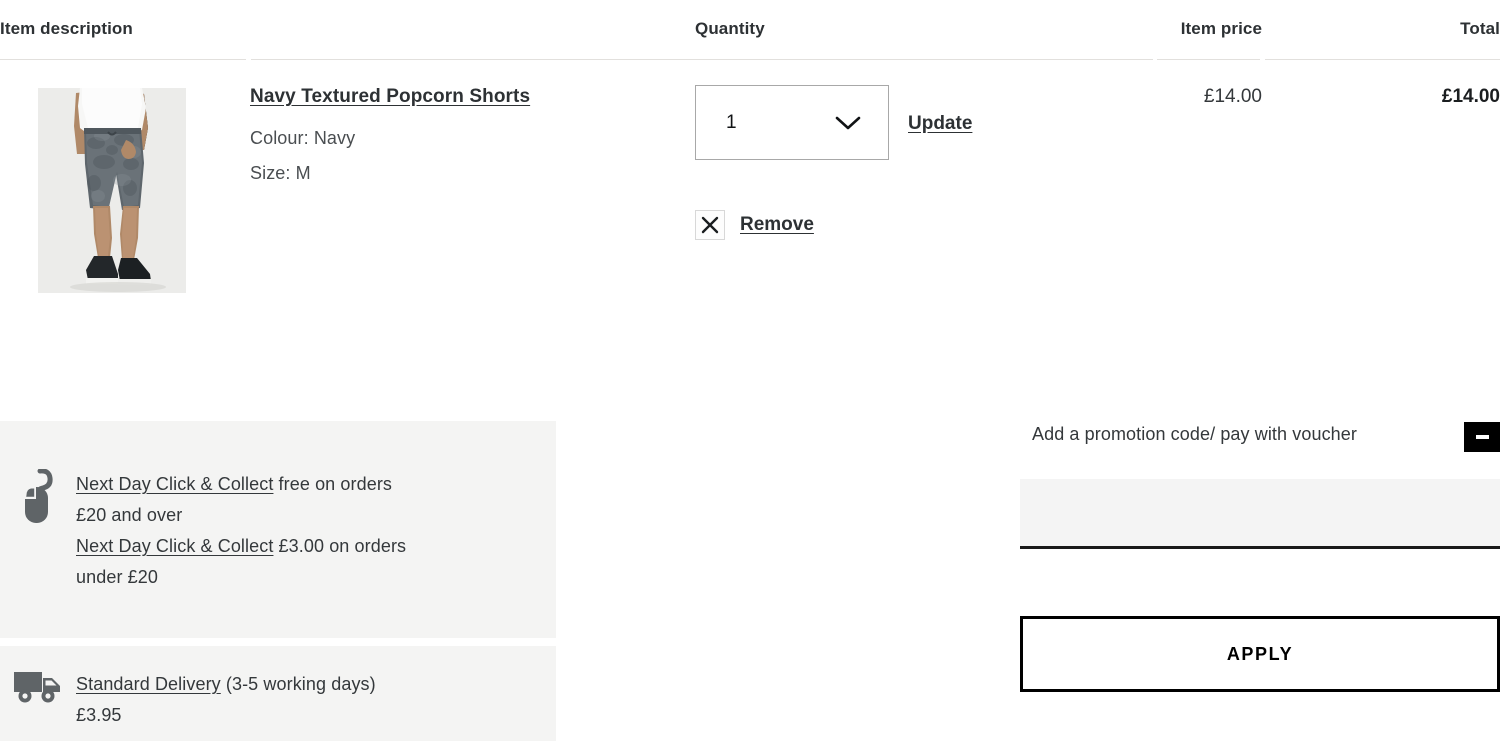 The height and width of the screenshot is (741, 1500). I want to click on item-total-value: £14.00, so click(1470, 96).